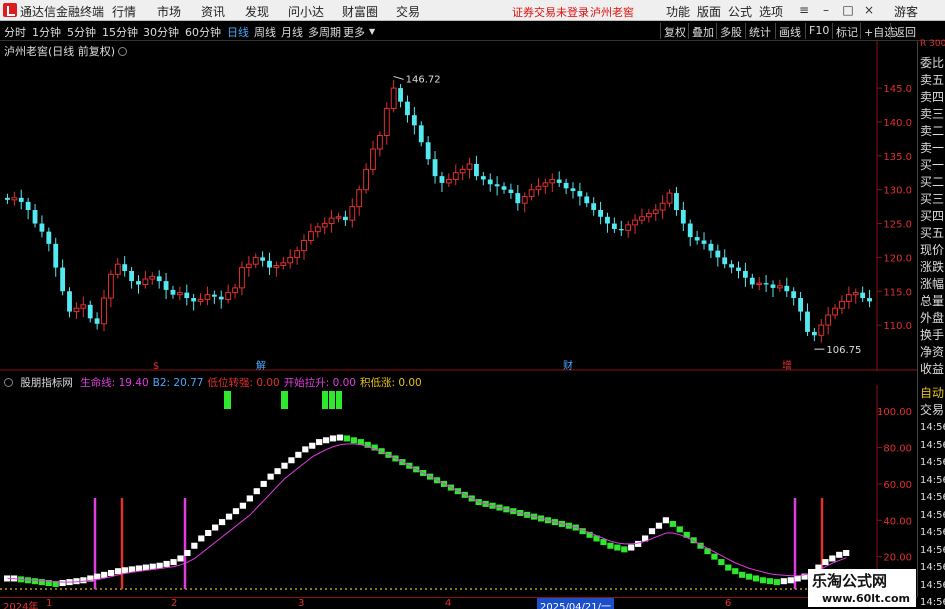 The width and height of the screenshot is (945, 609). Describe the element at coordinates (931, 301) in the screenshot. I see `side-item-14: 总量` at that location.